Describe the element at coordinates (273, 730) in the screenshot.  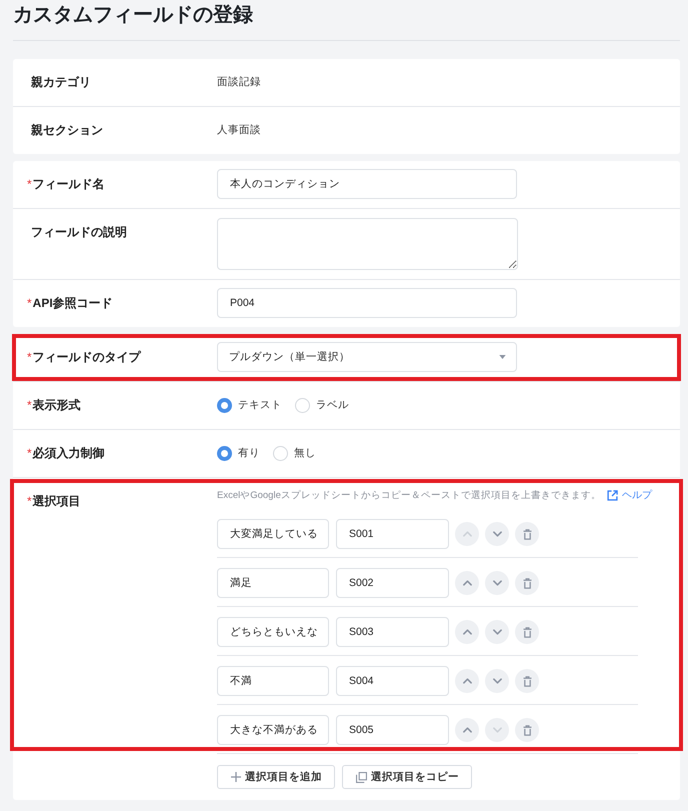
I see `choice-label-input: 大きな不満がある` at that location.